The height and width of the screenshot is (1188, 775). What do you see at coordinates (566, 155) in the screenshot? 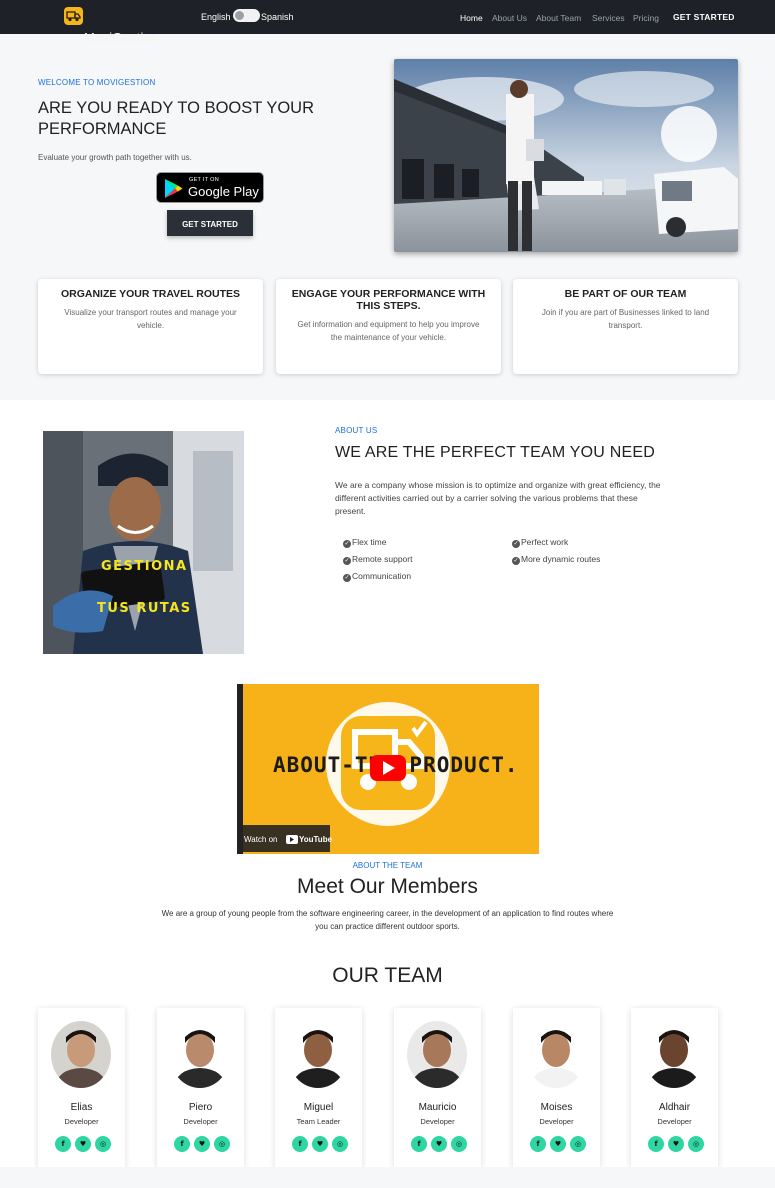
I see `hero-photo` at bounding box center [566, 155].